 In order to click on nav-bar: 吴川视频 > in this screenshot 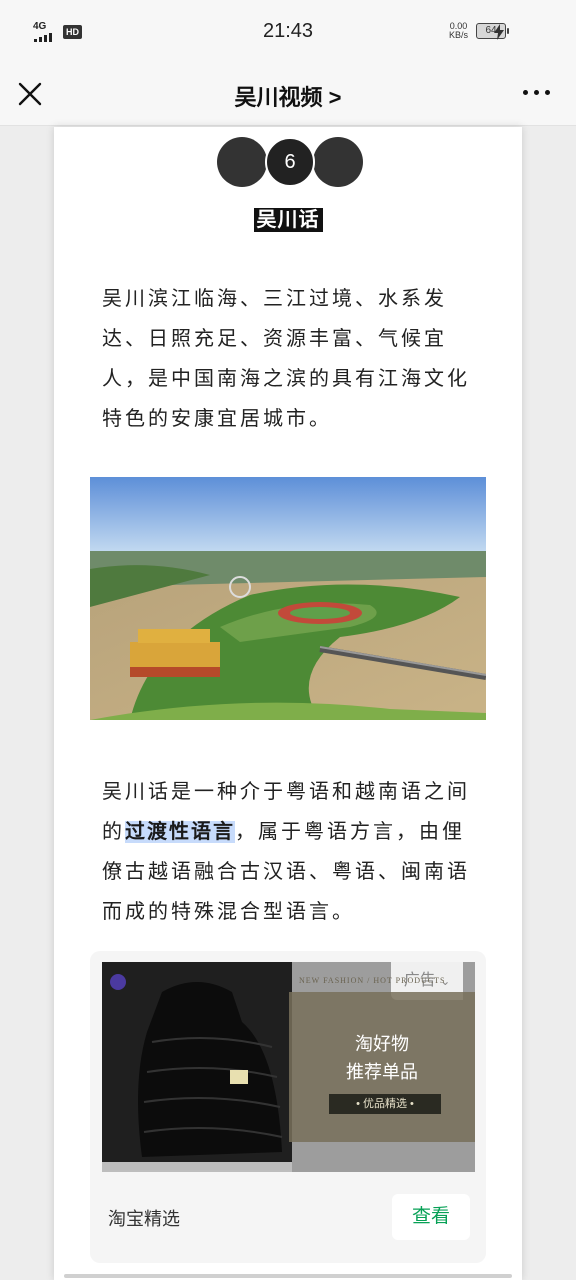, I will do `click(288, 95)`.